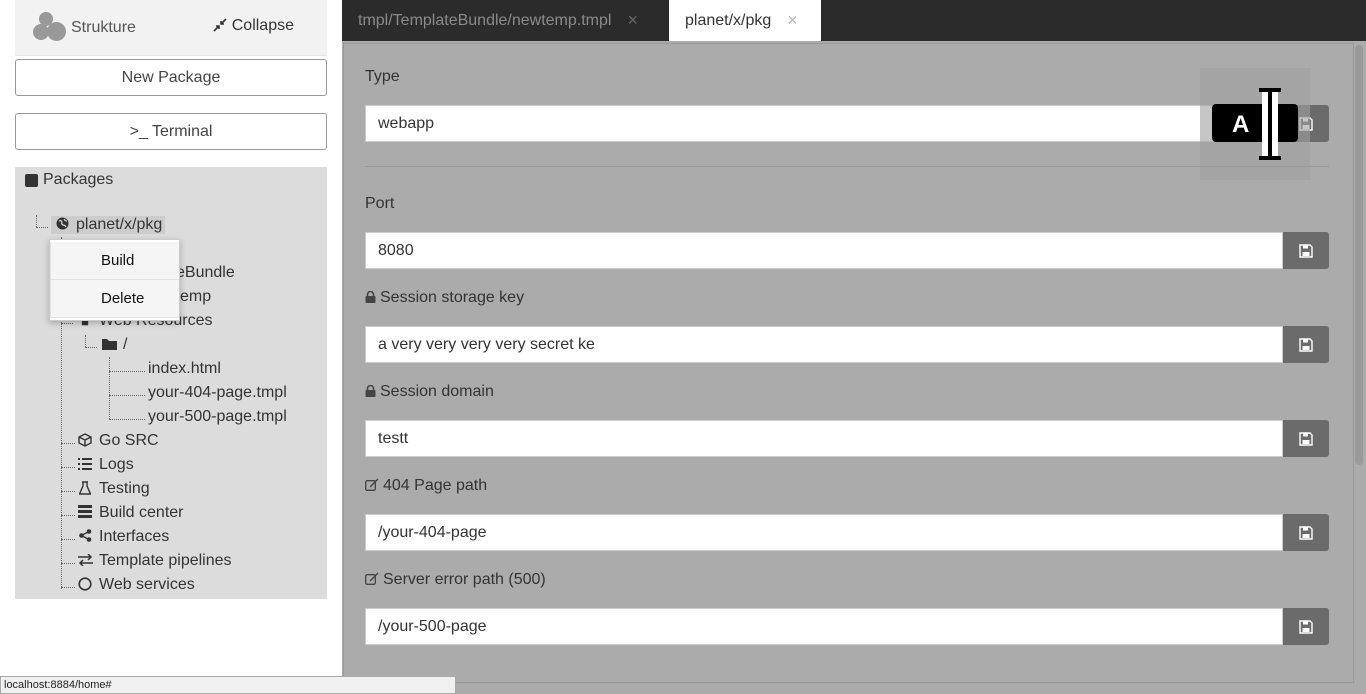  I want to click on session-domain-label-text: Session domain, so click(437, 391).